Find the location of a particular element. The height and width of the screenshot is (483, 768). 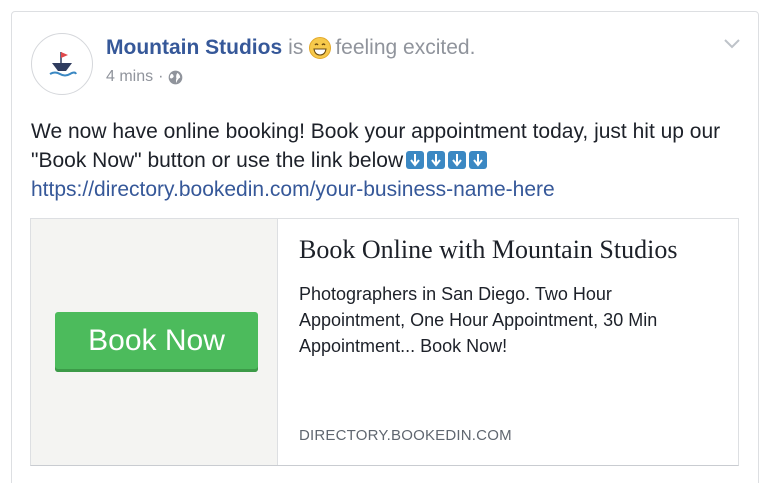

globe-icon is located at coordinates (175, 77).